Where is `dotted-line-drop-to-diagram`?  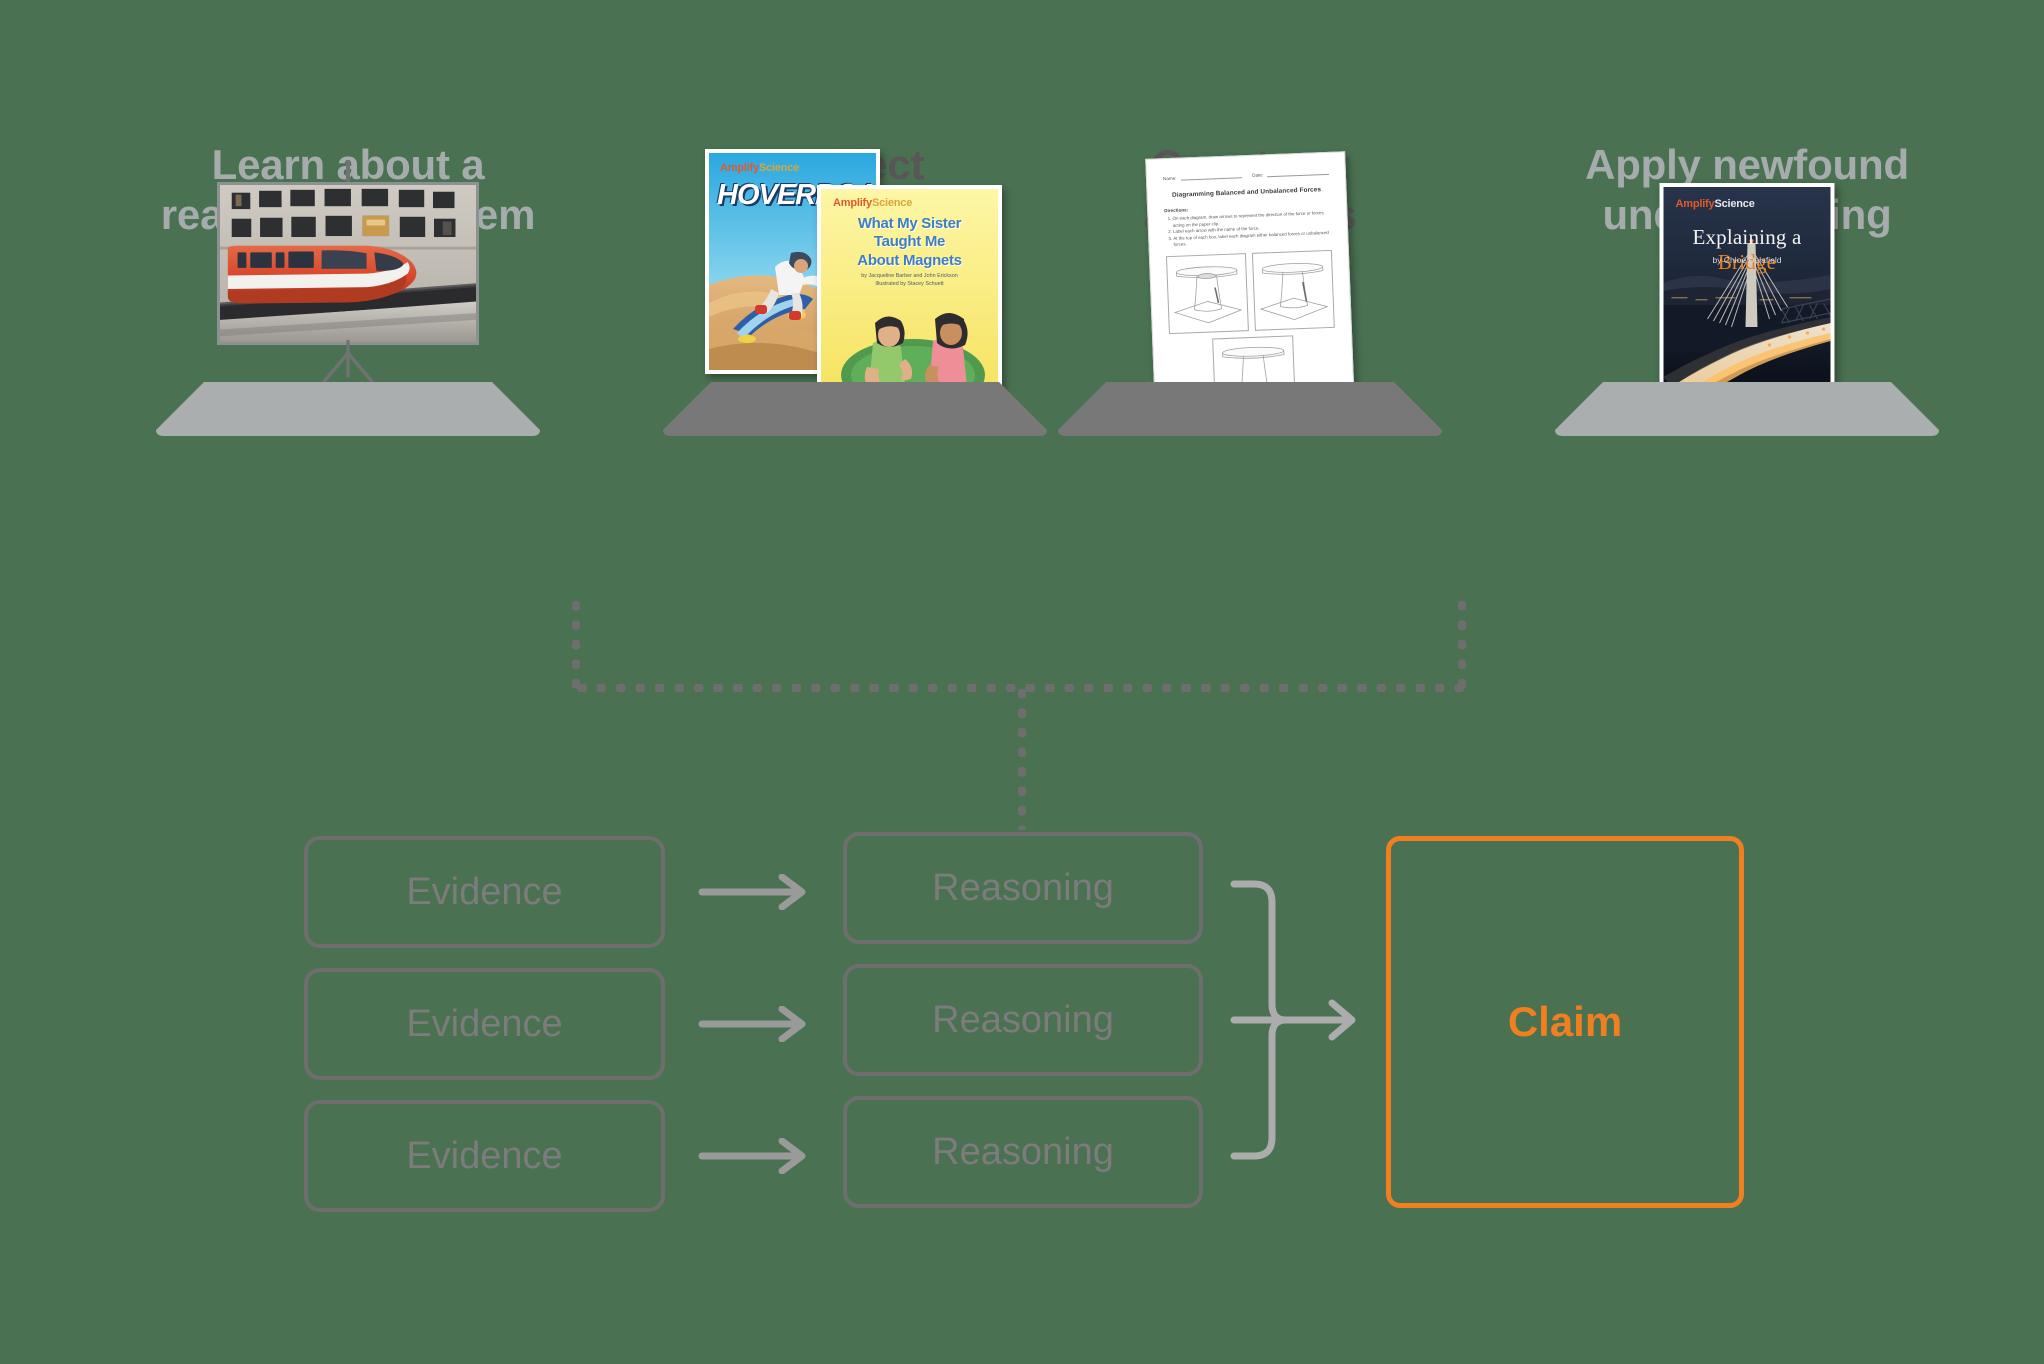
dotted-line-drop-to-diagram is located at coordinates (1022, 757).